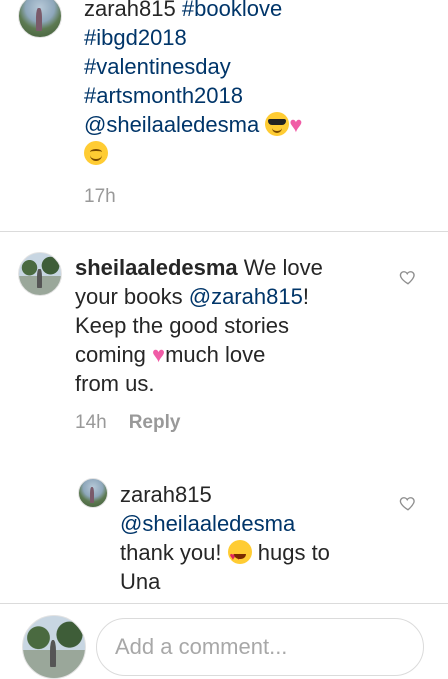  Describe the element at coordinates (96, 153) in the screenshot. I see `smiling-face-emoji-icon` at that location.